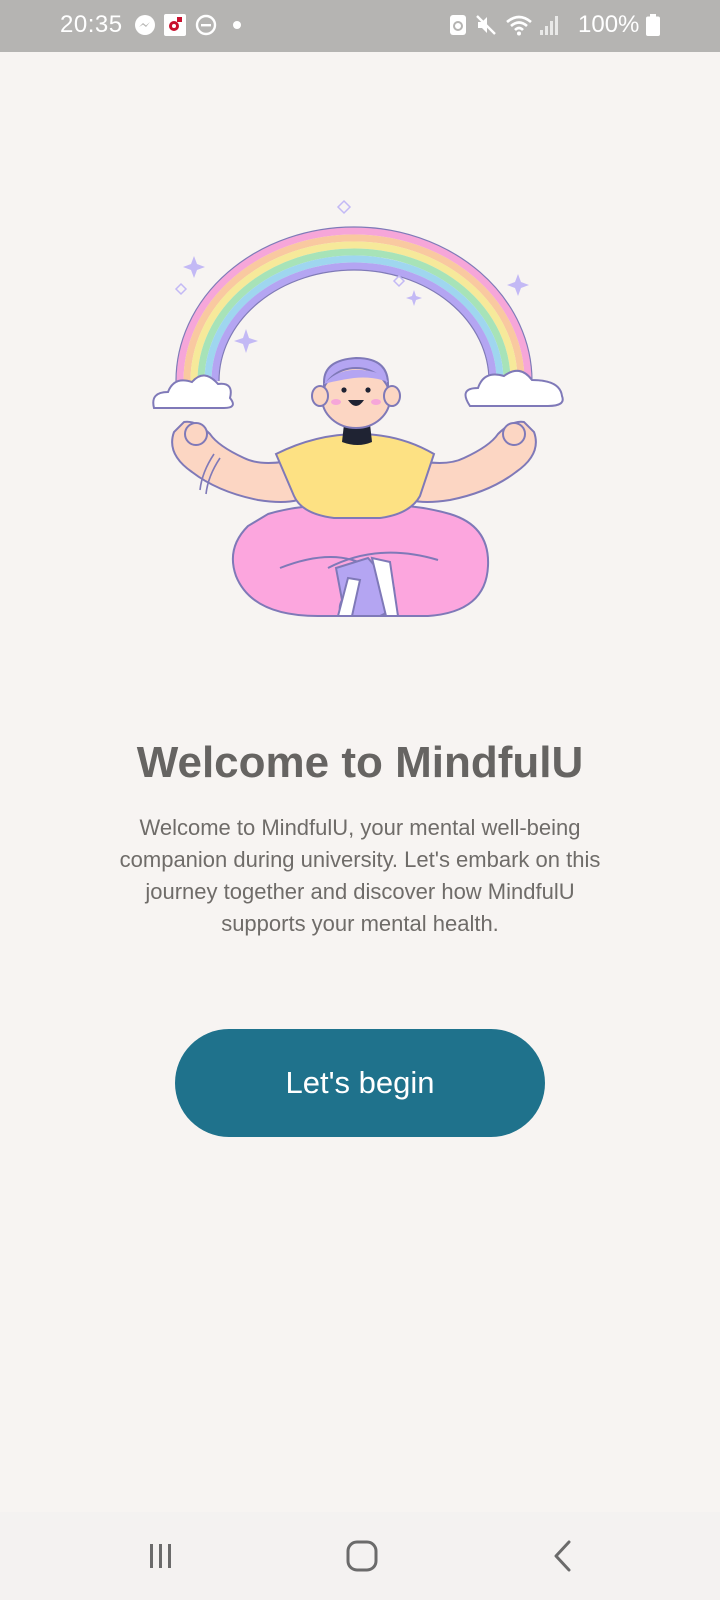 This screenshot has height=1600, width=720. Describe the element at coordinates (486, 25) in the screenshot. I see `mute-icon` at that location.